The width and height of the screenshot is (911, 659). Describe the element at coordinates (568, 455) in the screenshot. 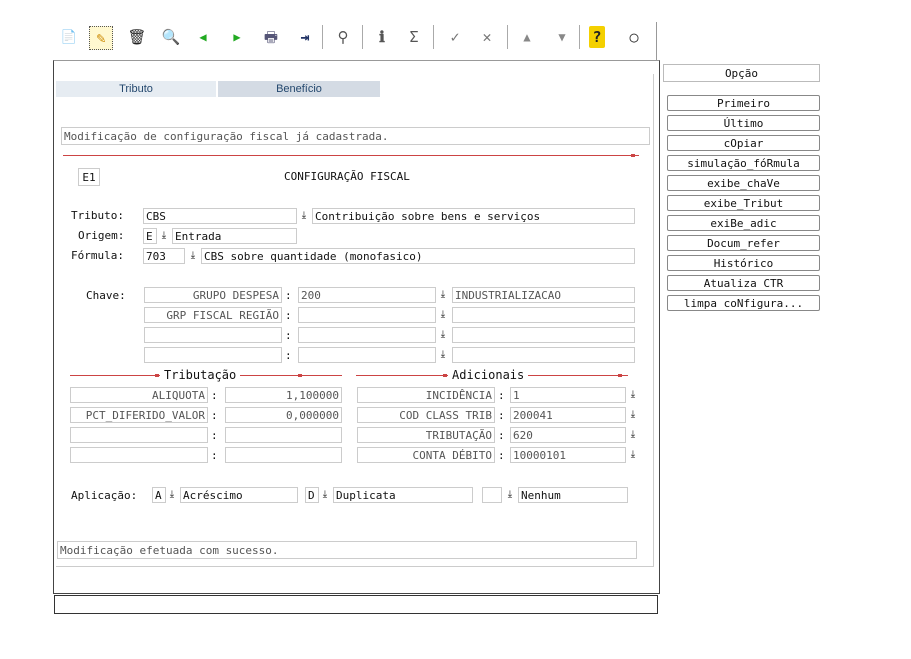

I see `adicionais-value-input: 10000101` at that location.